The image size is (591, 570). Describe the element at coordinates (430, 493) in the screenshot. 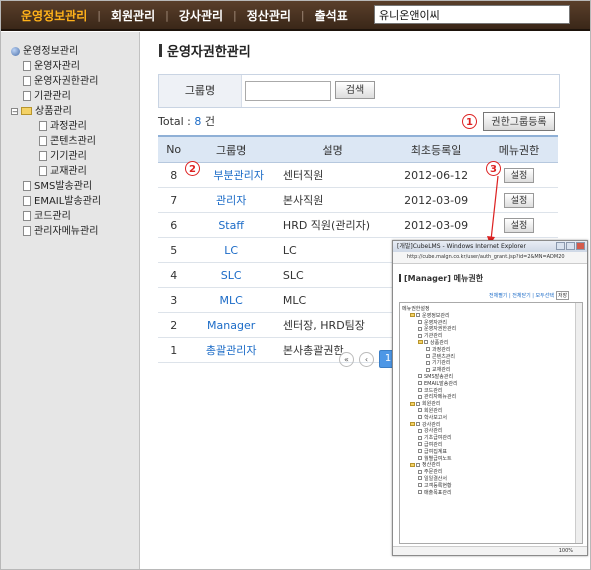

I see `popup-tree-item: 매출목표관리` at that location.